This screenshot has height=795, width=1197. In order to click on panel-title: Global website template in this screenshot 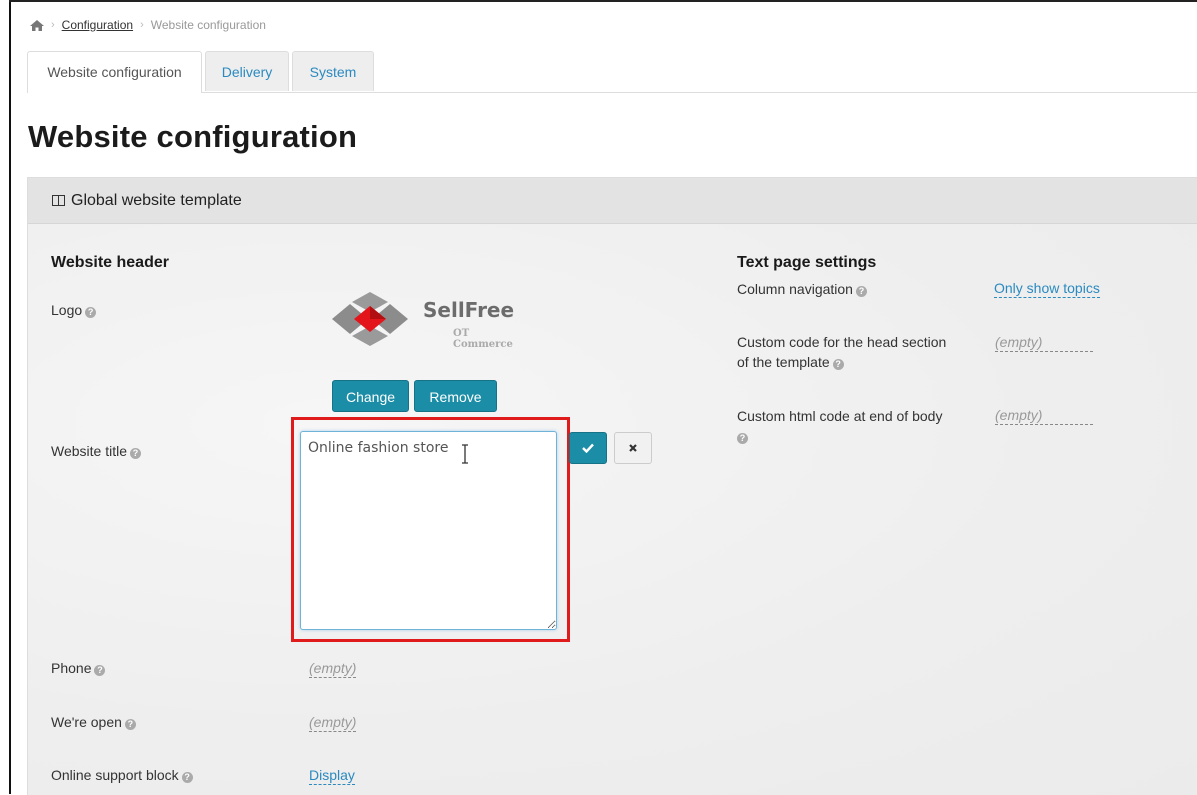, I will do `click(156, 200)`.